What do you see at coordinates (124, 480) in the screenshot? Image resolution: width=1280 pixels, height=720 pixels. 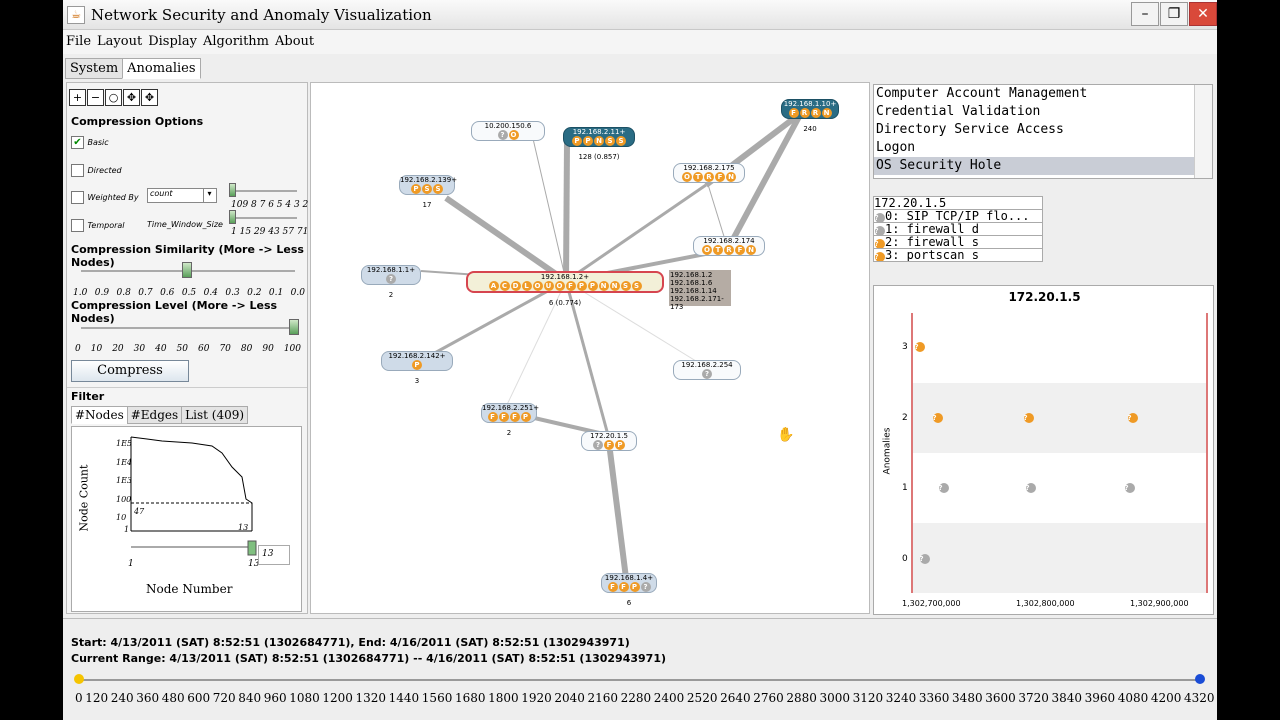 I see `ytick-1e3: 1E3` at bounding box center [124, 480].